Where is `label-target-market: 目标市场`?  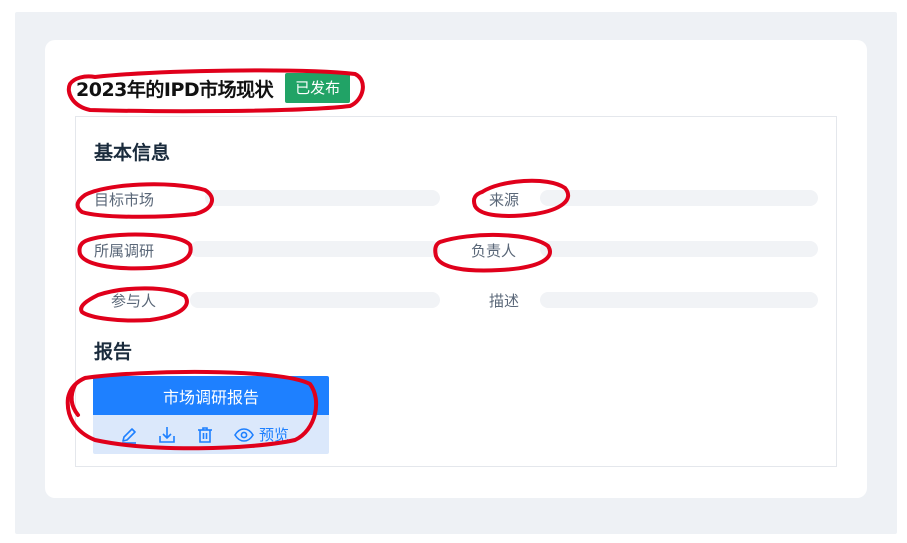 label-target-market: 目标市场 is located at coordinates (124, 200).